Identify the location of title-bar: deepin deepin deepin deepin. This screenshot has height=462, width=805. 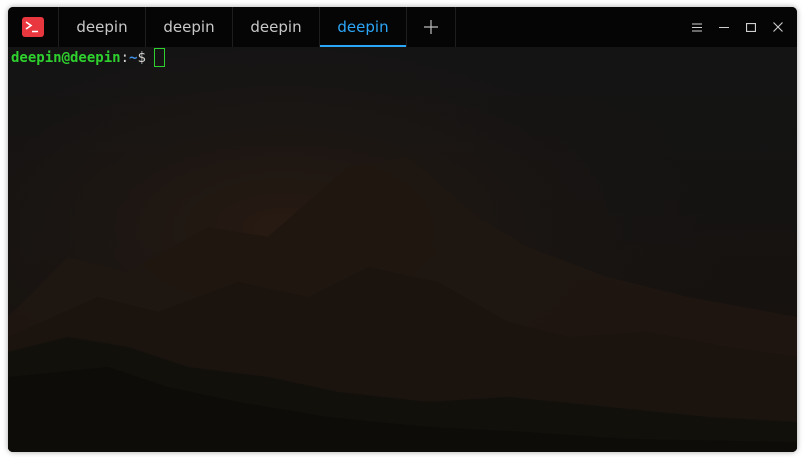
(402, 27).